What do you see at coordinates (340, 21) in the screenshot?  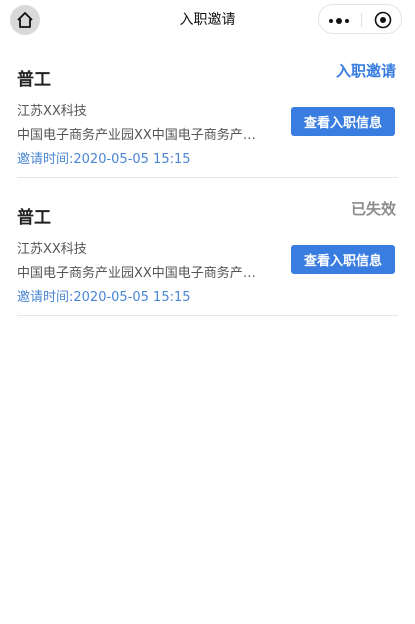 I see `more-dots-icon` at bounding box center [340, 21].